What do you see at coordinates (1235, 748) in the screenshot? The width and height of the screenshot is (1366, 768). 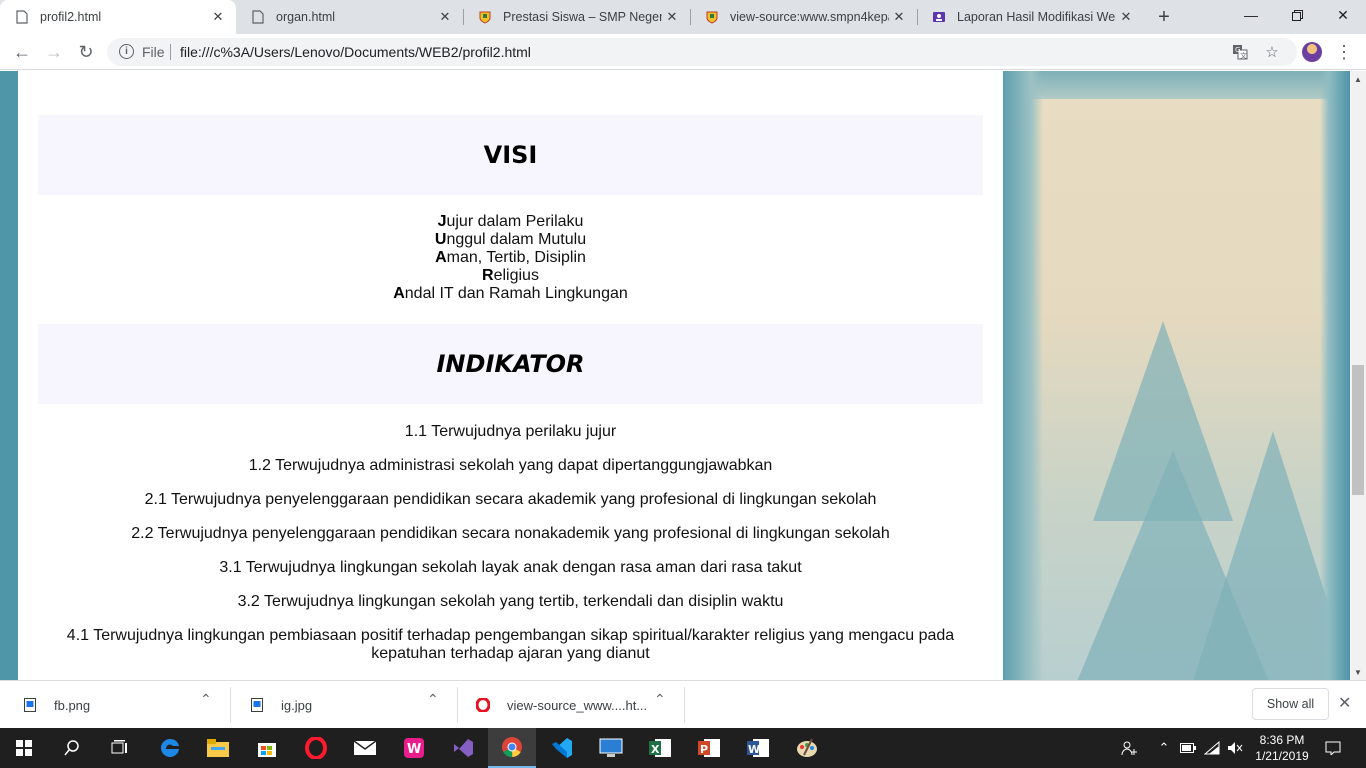 I see `volume-muted-icon` at bounding box center [1235, 748].